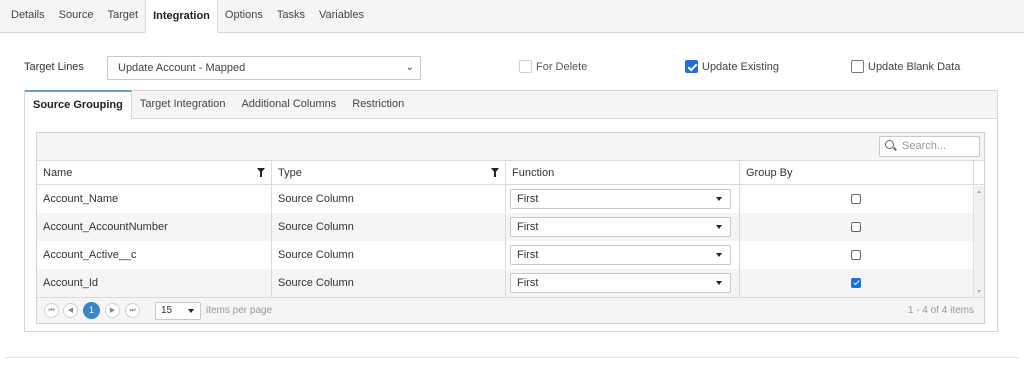 The image size is (1024, 387). I want to click on column-header-name-label: Name, so click(58, 173).